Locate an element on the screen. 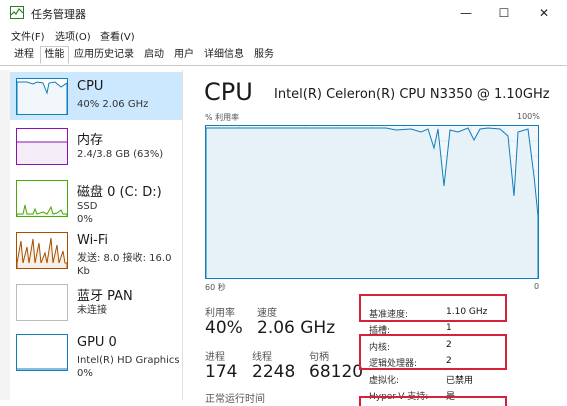 Image resolution: width=567 pixels, height=406 pixels. maximize-button: ☐ is located at coordinates (504, 13).